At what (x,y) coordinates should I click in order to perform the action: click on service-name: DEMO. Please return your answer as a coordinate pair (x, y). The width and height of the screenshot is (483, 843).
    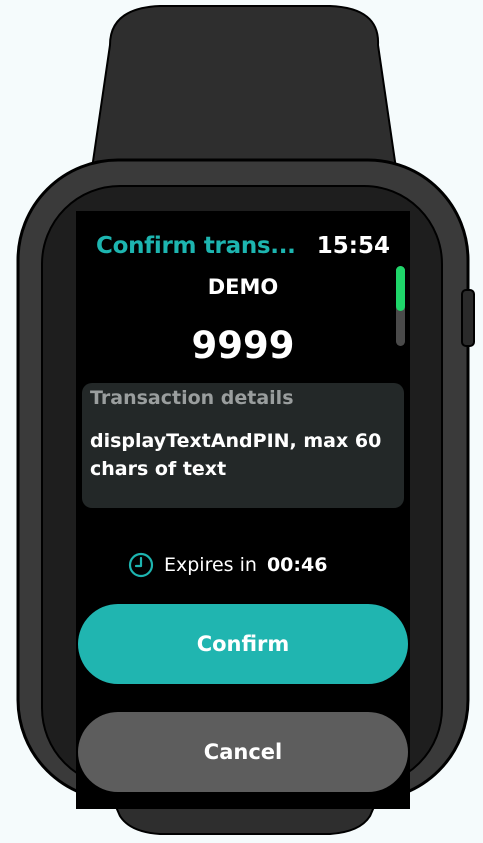
    Looking at the image, I should click on (243, 287).